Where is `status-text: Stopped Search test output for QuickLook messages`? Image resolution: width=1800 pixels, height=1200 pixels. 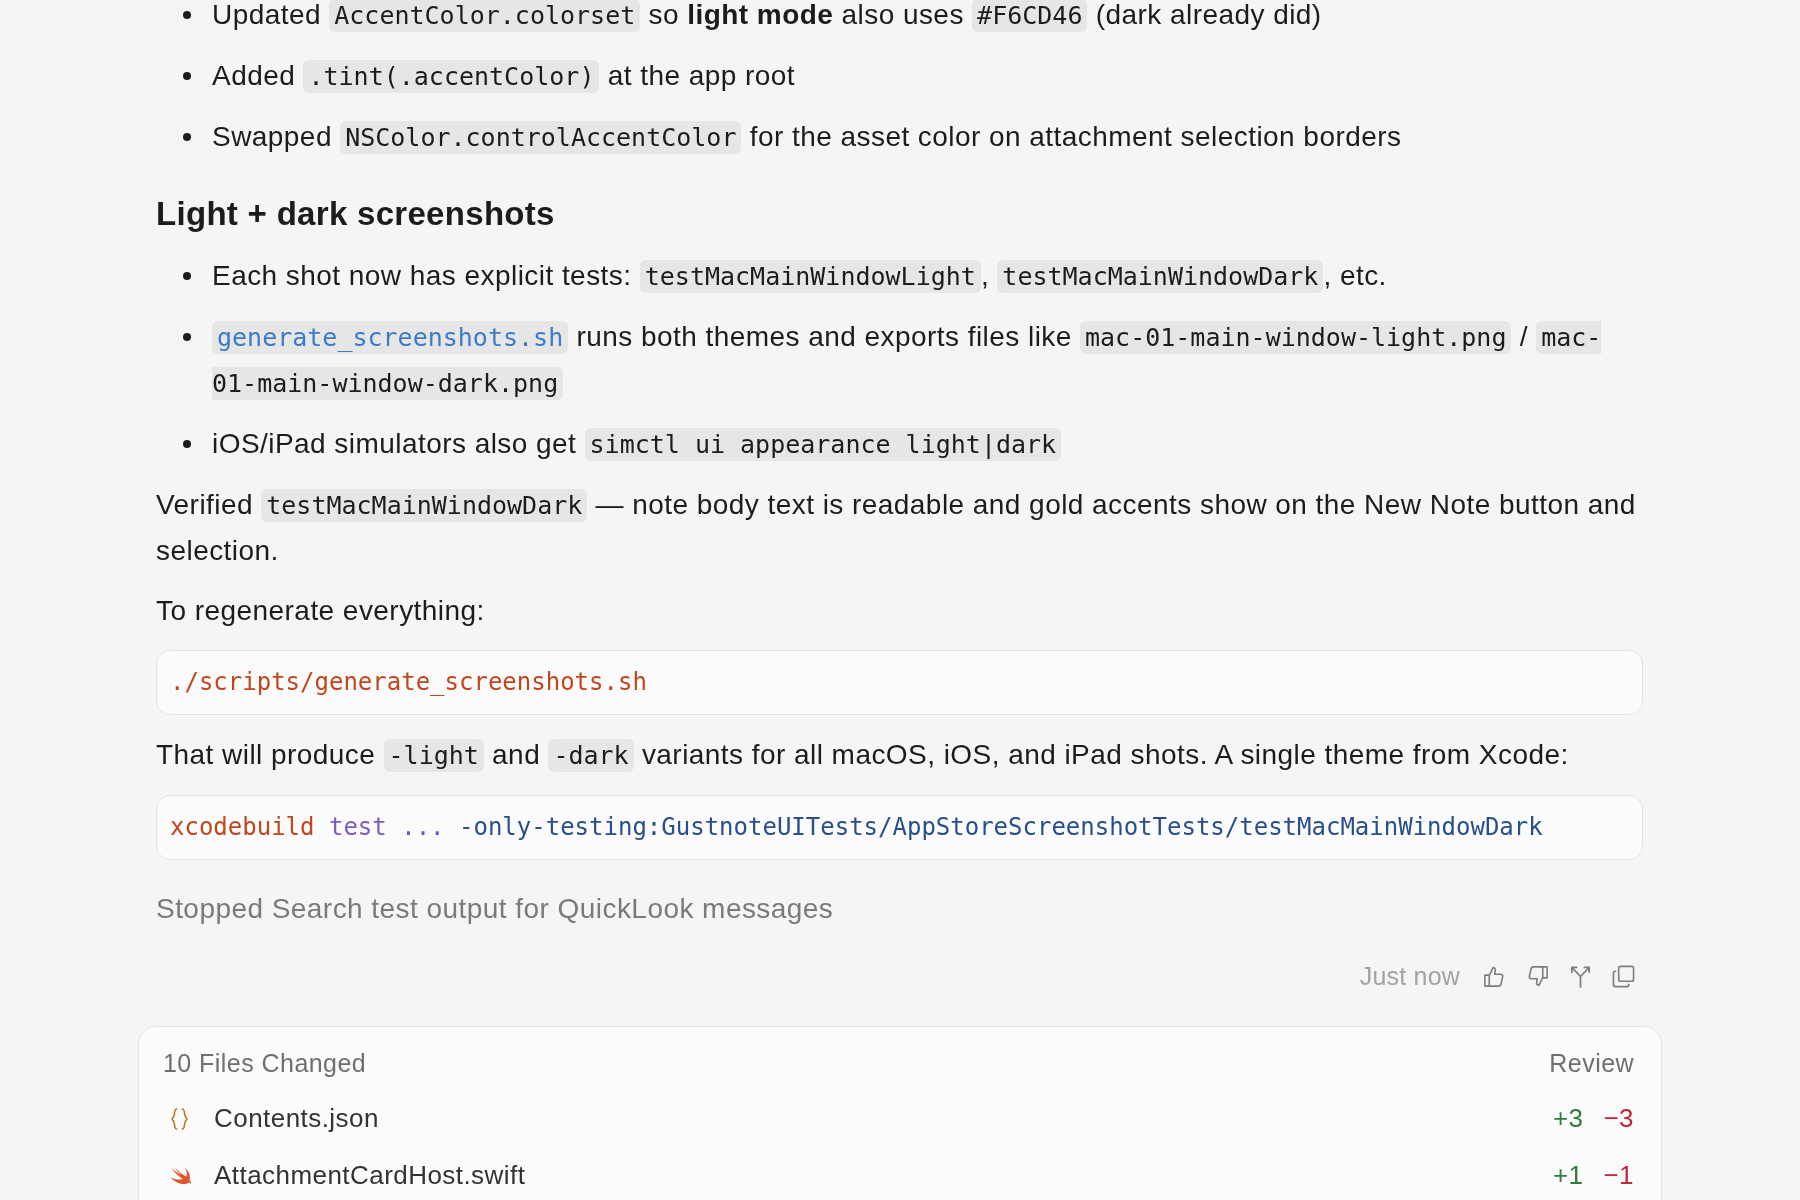 status-text: Stopped Search test output for QuickLook messages is located at coordinates (495, 909).